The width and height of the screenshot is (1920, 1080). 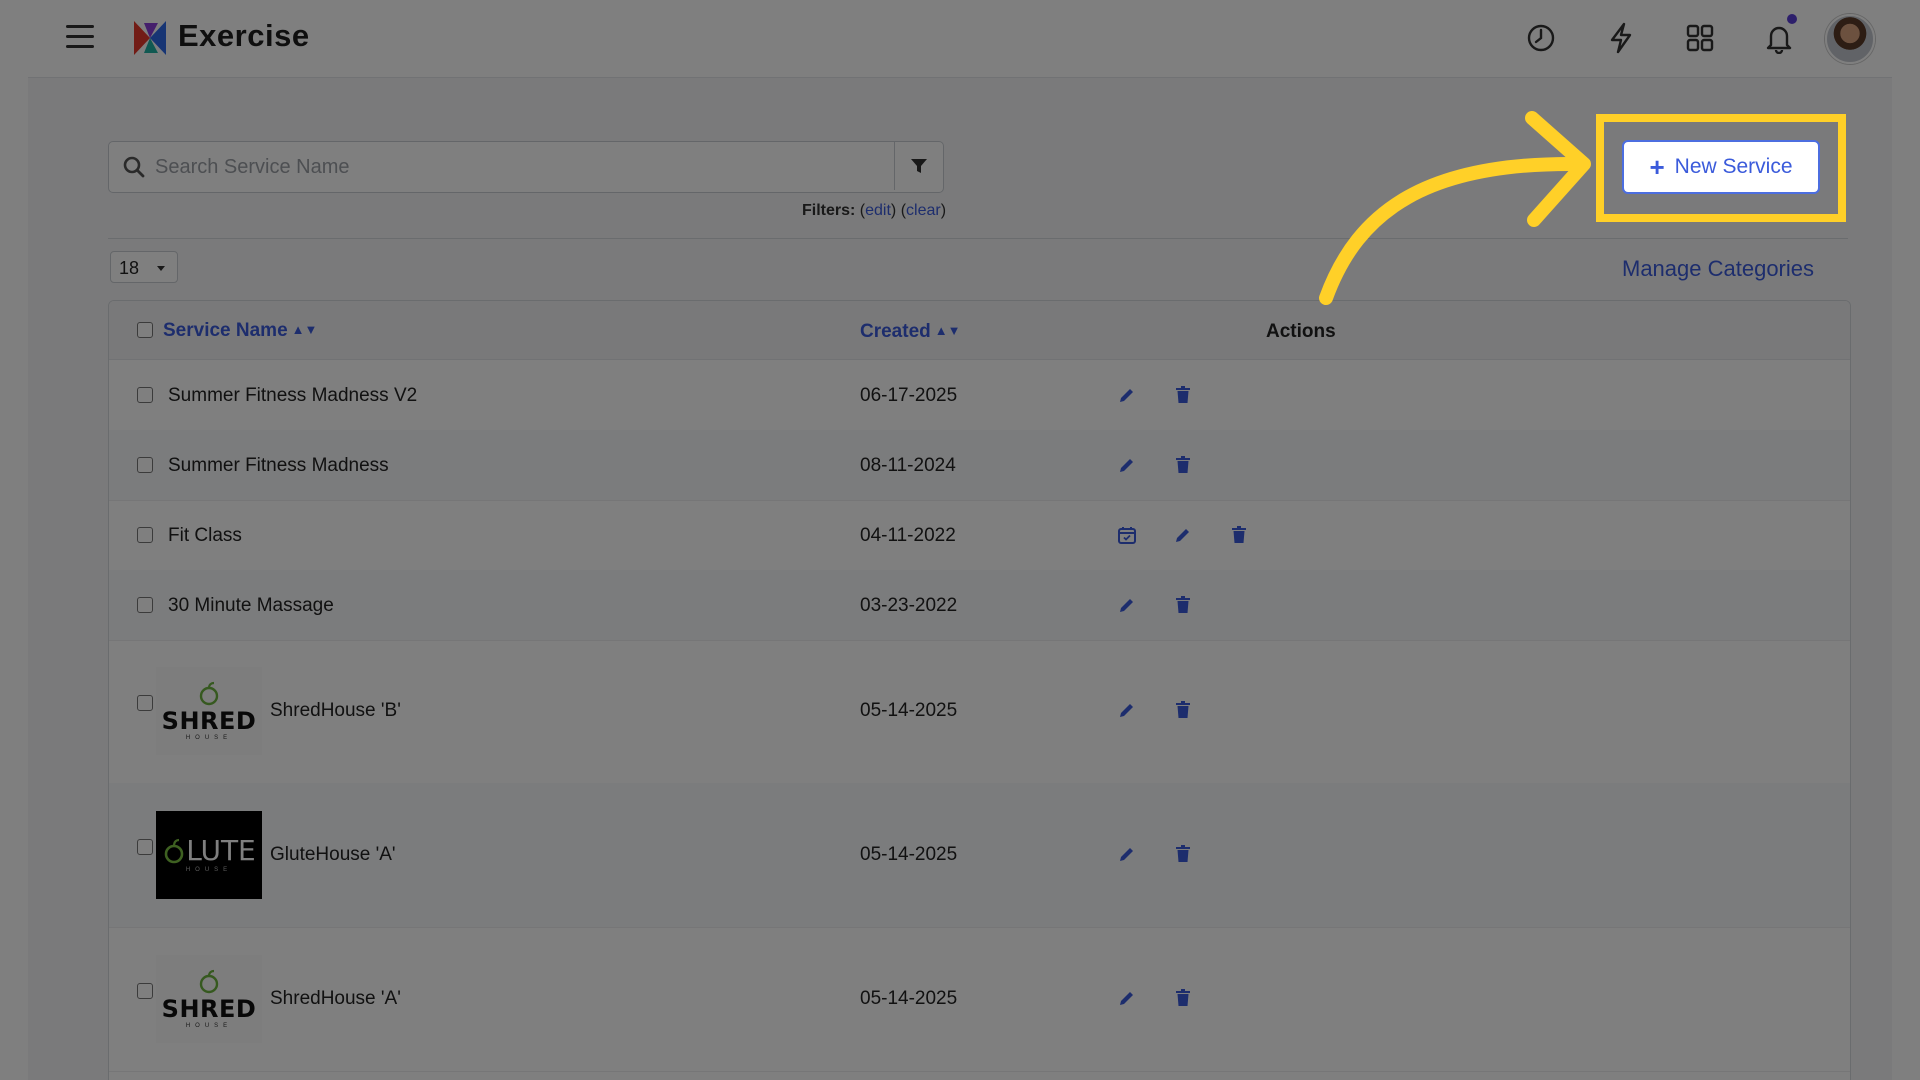 What do you see at coordinates (1301, 331) in the screenshot?
I see `column-header-actions: Actions` at bounding box center [1301, 331].